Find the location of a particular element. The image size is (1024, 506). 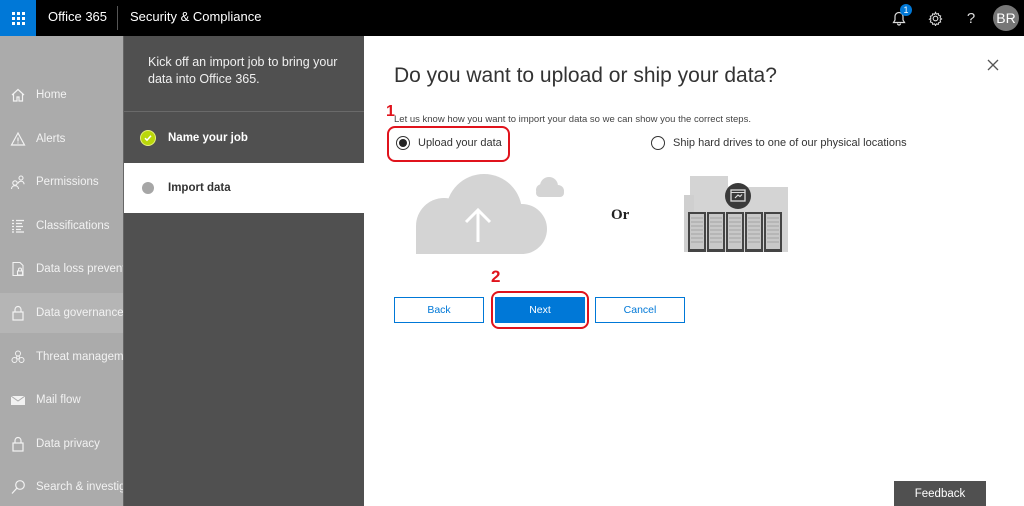

app-title: Security & Compliance is located at coordinates (196, 16).